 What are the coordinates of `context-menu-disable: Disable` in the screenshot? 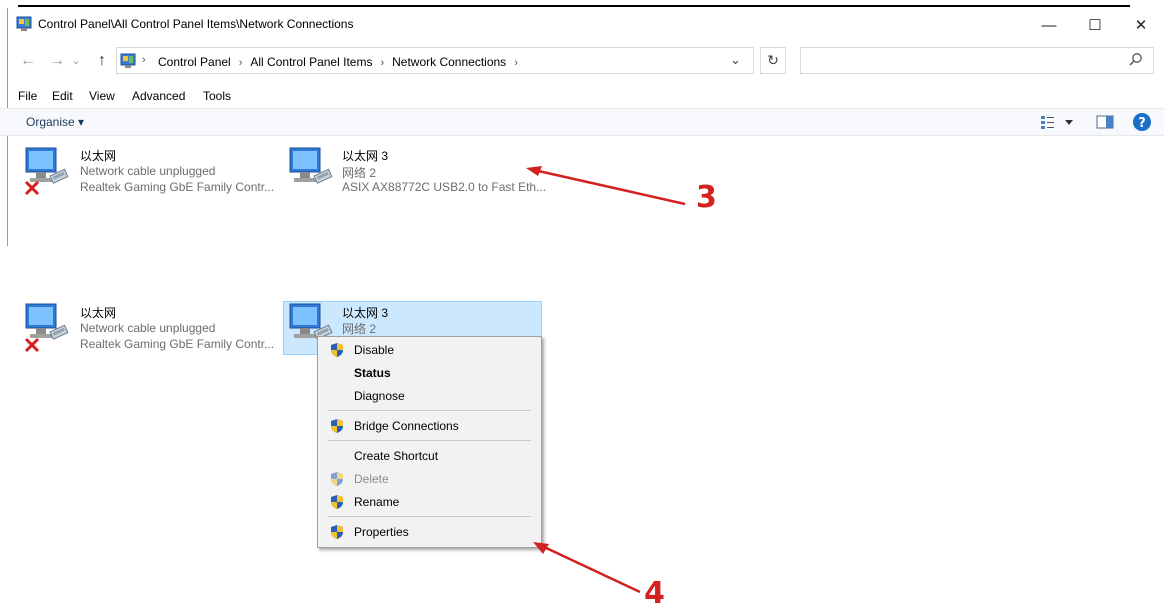 It's located at (374, 350).